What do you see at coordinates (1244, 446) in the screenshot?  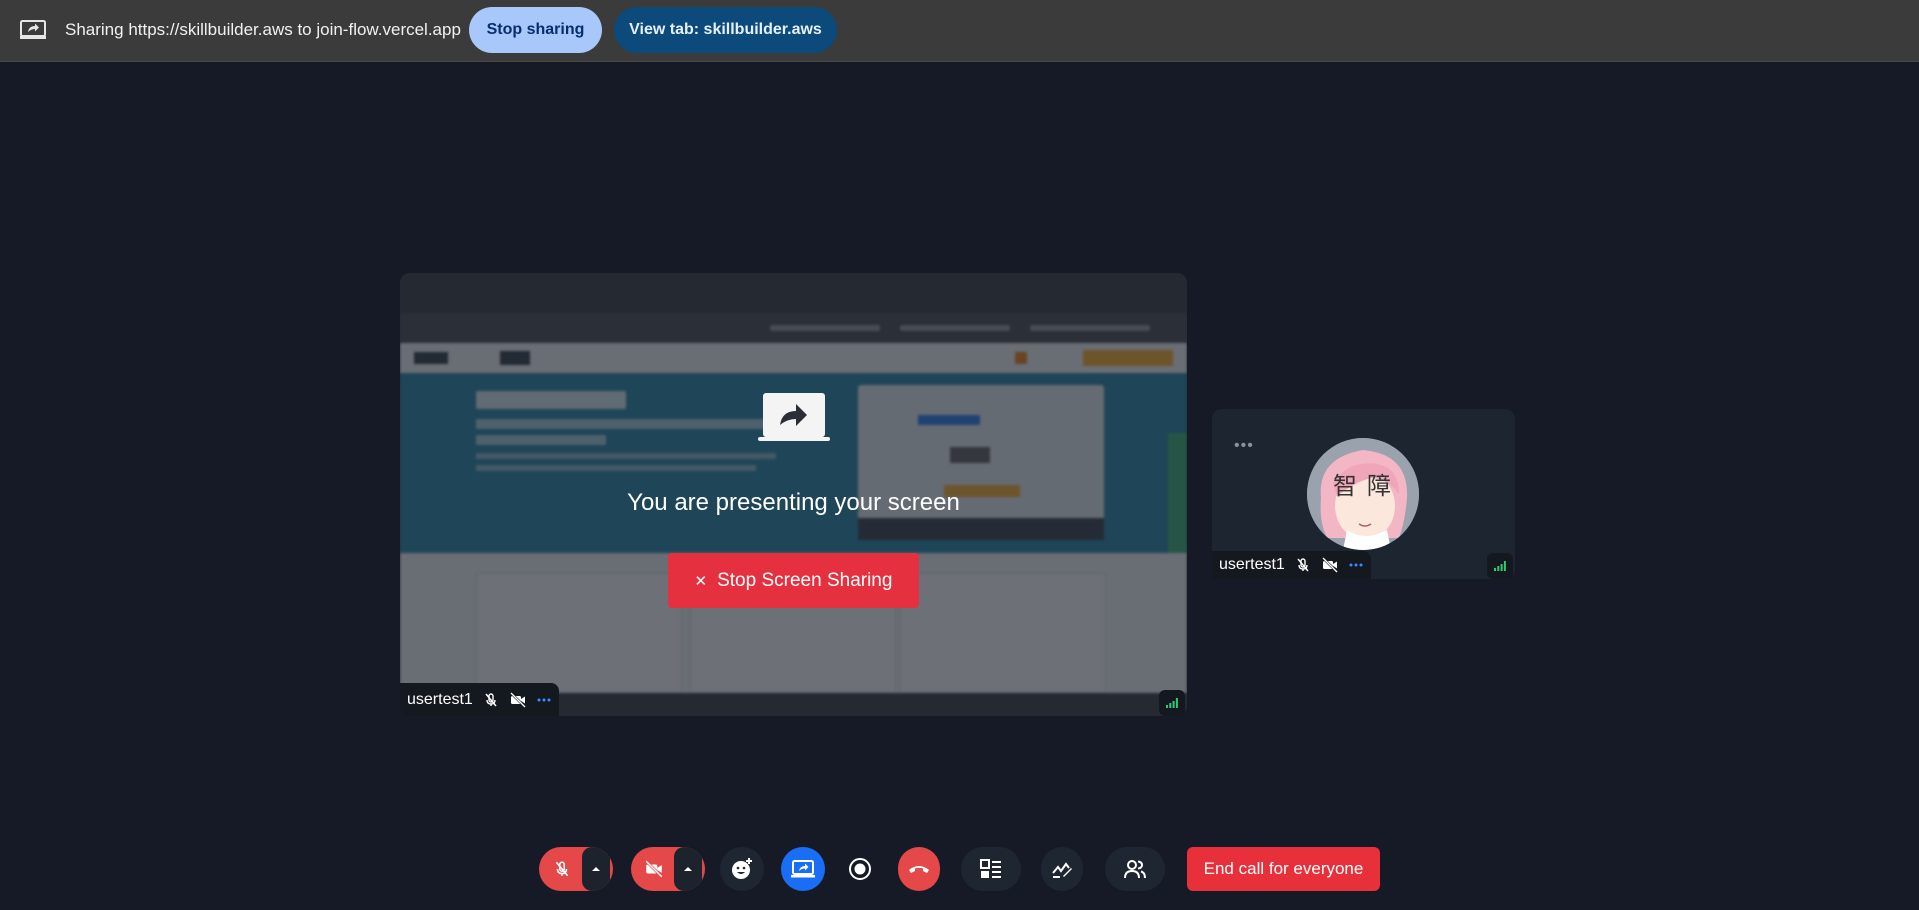 I see `more-icon: •••` at bounding box center [1244, 446].